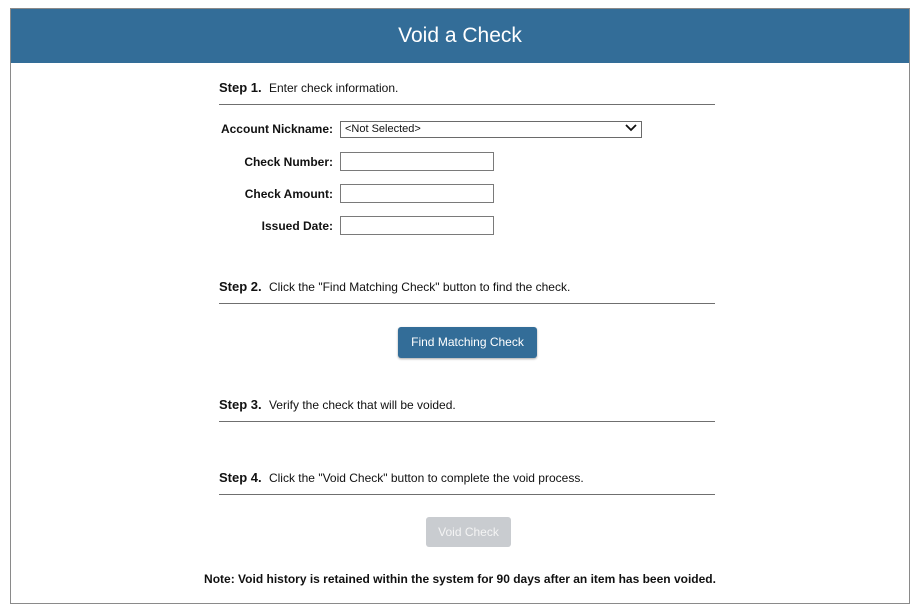 The width and height of the screenshot is (912, 606). Describe the element at coordinates (333, 88) in the screenshot. I see `step-1-text: Enter check information.` at that location.